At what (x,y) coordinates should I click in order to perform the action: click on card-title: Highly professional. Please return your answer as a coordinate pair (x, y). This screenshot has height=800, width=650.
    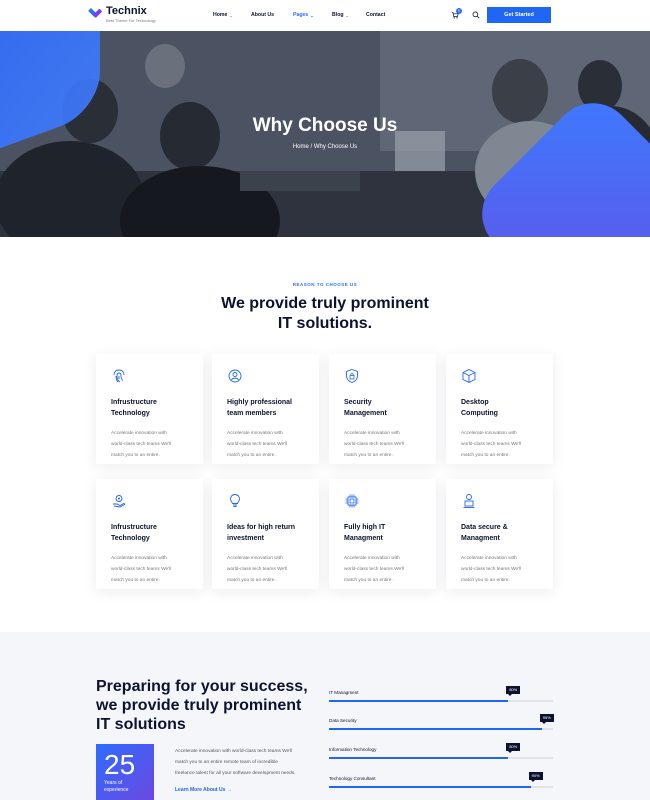
    Looking at the image, I should click on (259, 402).